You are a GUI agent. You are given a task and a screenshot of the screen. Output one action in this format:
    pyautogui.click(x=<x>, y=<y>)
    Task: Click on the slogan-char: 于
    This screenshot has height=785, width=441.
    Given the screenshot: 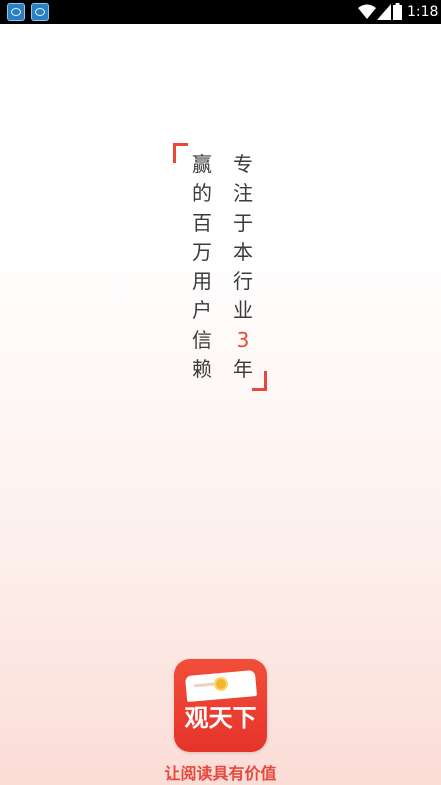 What is the action you would take?
    pyautogui.click(x=243, y=222)
    